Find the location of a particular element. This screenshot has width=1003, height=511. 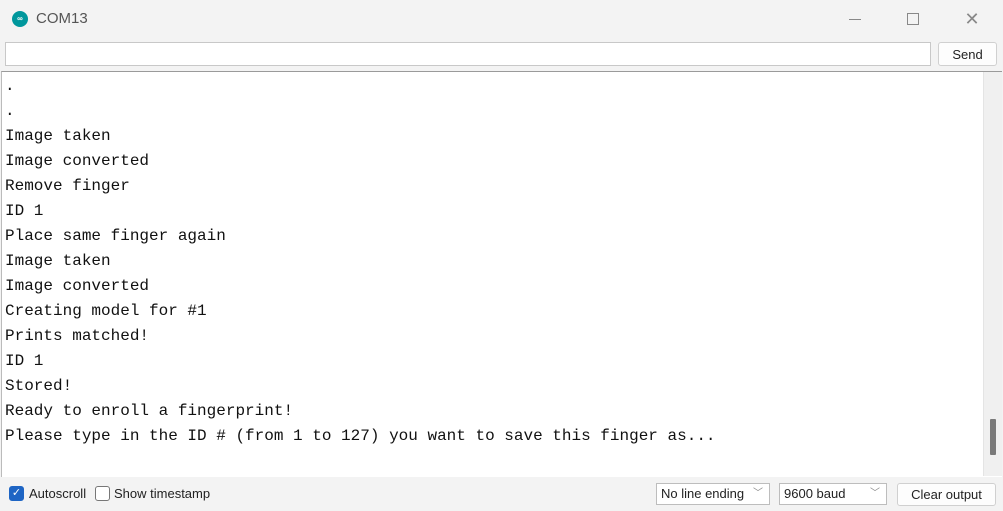

check-icon: ✓ is located at coordinates (16, 493).